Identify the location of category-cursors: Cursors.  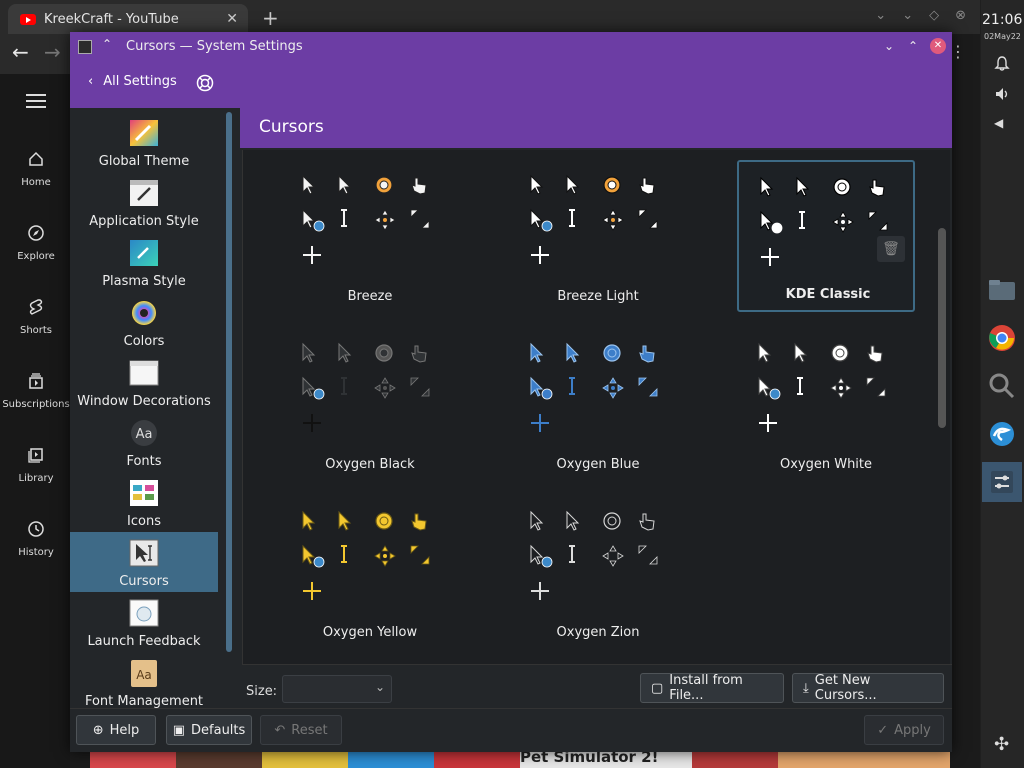
(144, 562).